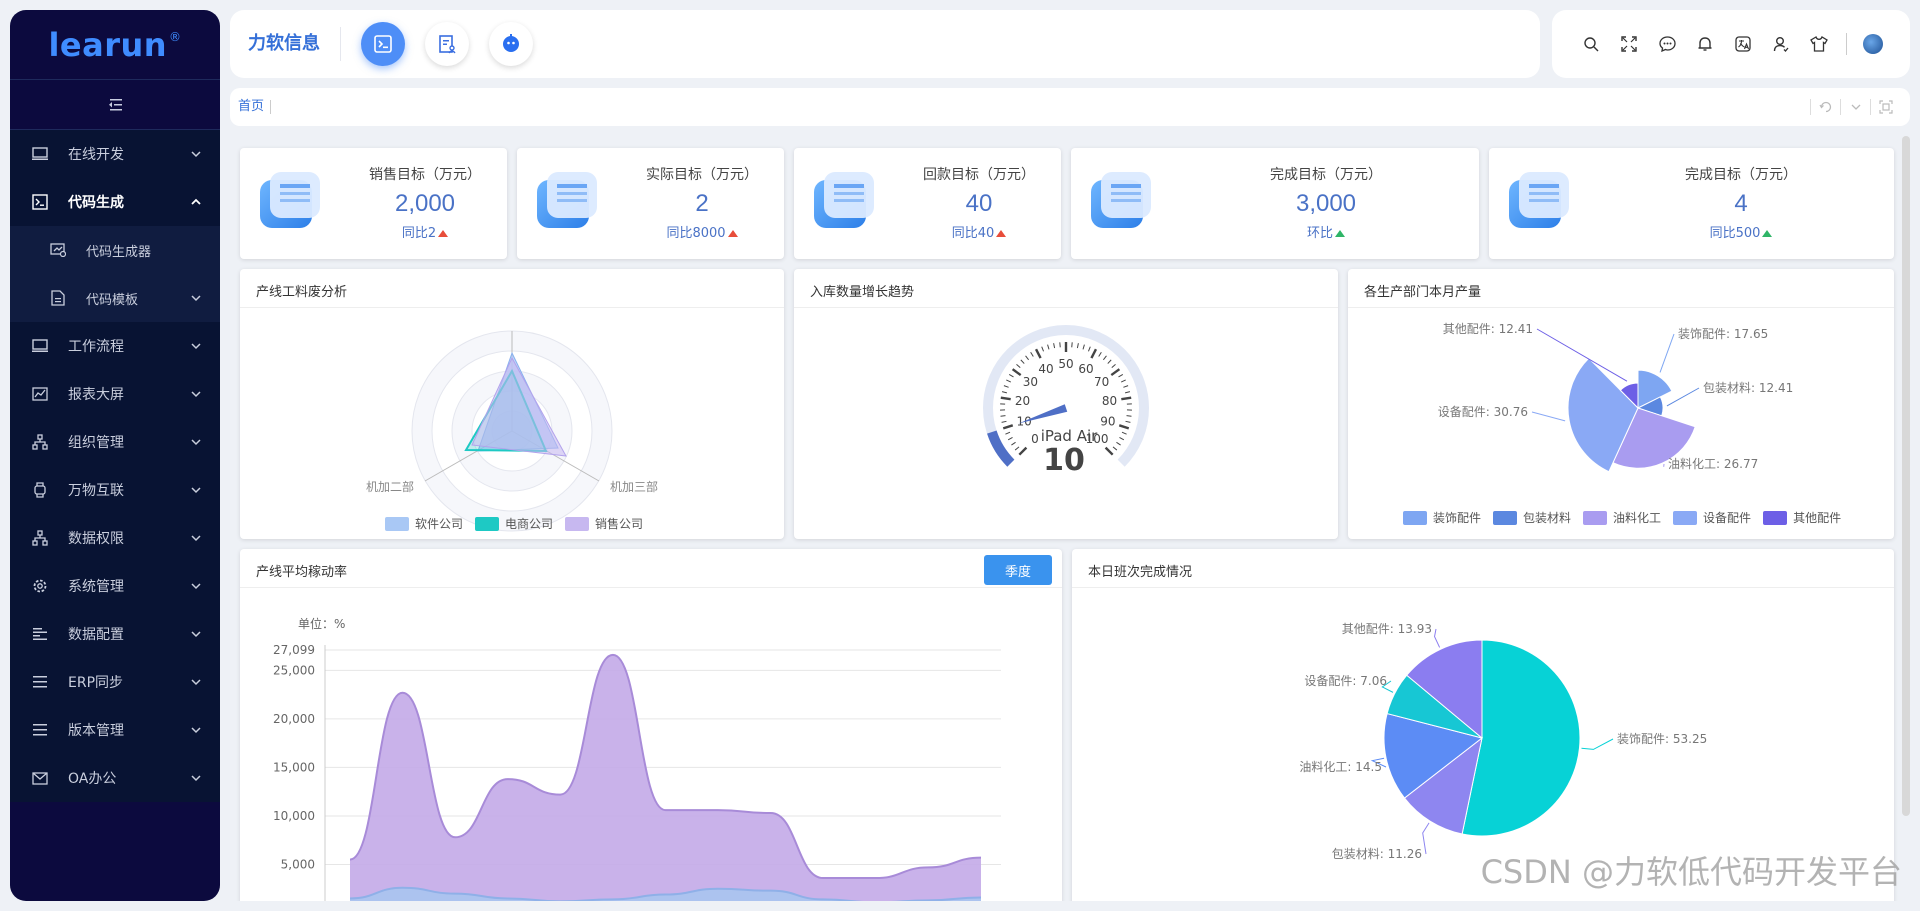 Image resolution: width=1920 pixels, height=911 pixels. What do you see at coordinates (115, 586) in the screenshot?
I see `sidebar-item-system: 系统管理` at bounding box center [115, 586].